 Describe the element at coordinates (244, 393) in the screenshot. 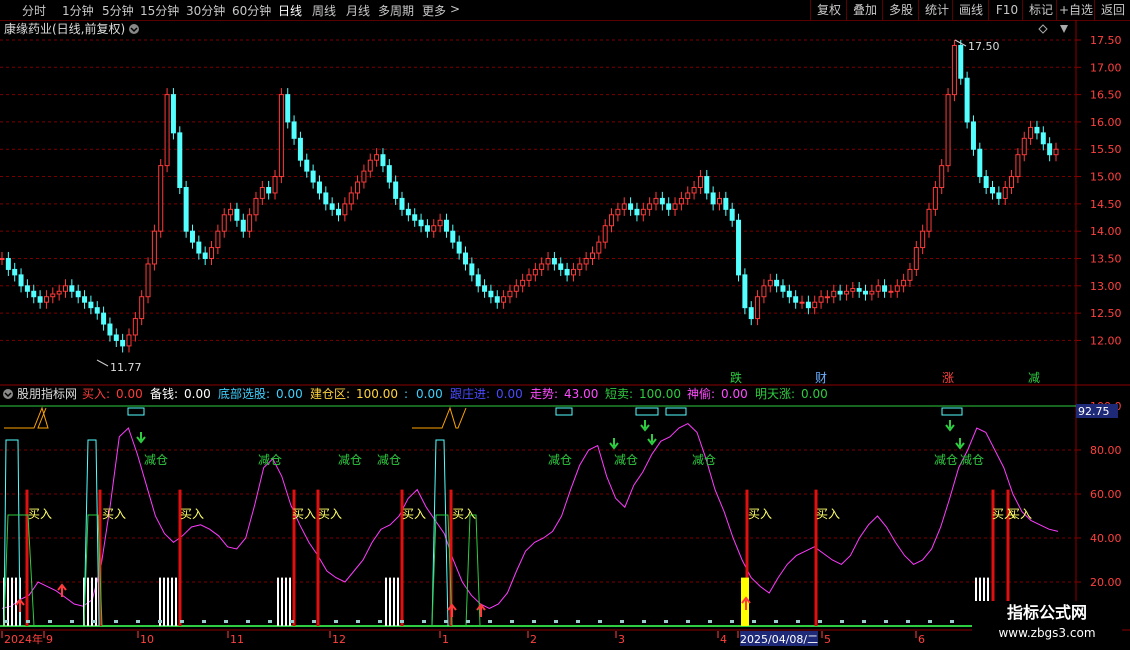

I see `indicator-param-label: 底部选股:` at that location.